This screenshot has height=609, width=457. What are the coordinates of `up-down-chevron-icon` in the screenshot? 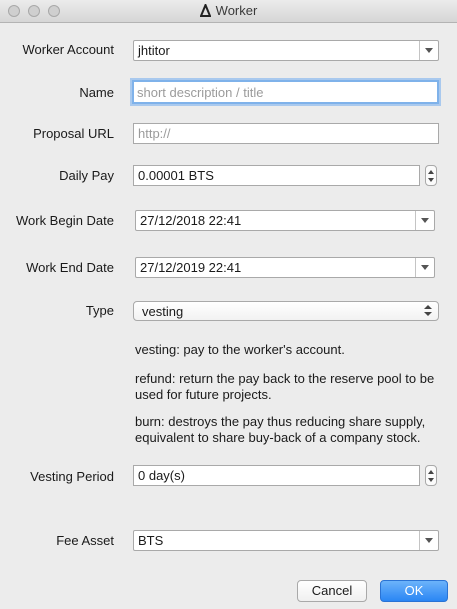 It's located at (428, 311).